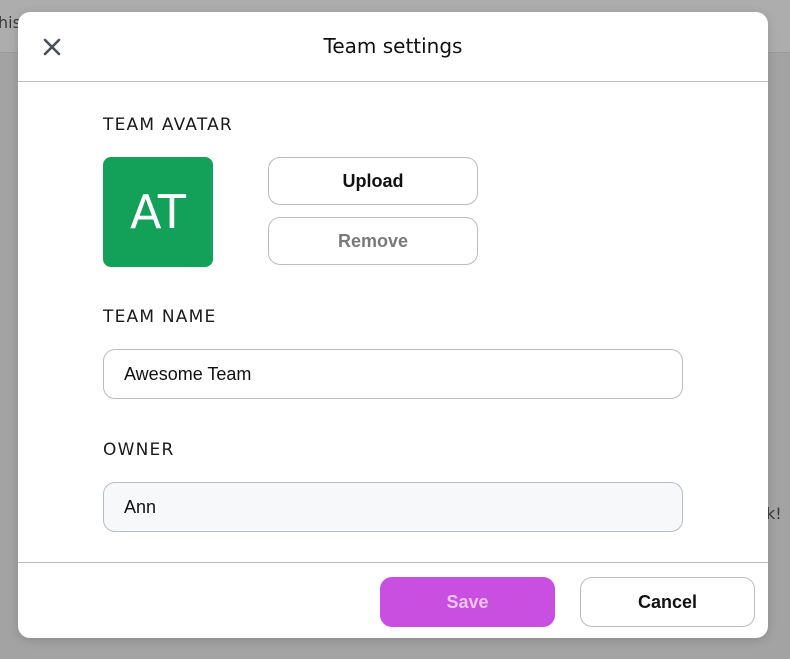 This screenshot has height=659, width=790. Describe the element at coordinates (168, 125) in the screenshot. I see `team-avatar-label: TEAM AVATAR` at that location.